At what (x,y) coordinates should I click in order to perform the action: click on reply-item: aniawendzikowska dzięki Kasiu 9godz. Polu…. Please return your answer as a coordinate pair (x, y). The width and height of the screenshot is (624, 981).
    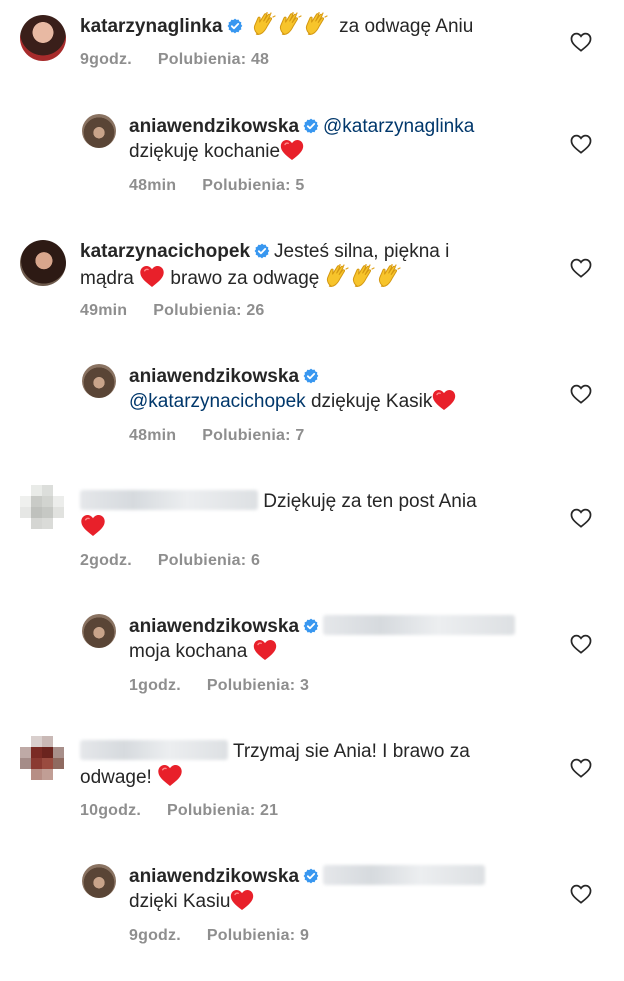
    Looking at the image, I should click on (312, 910).